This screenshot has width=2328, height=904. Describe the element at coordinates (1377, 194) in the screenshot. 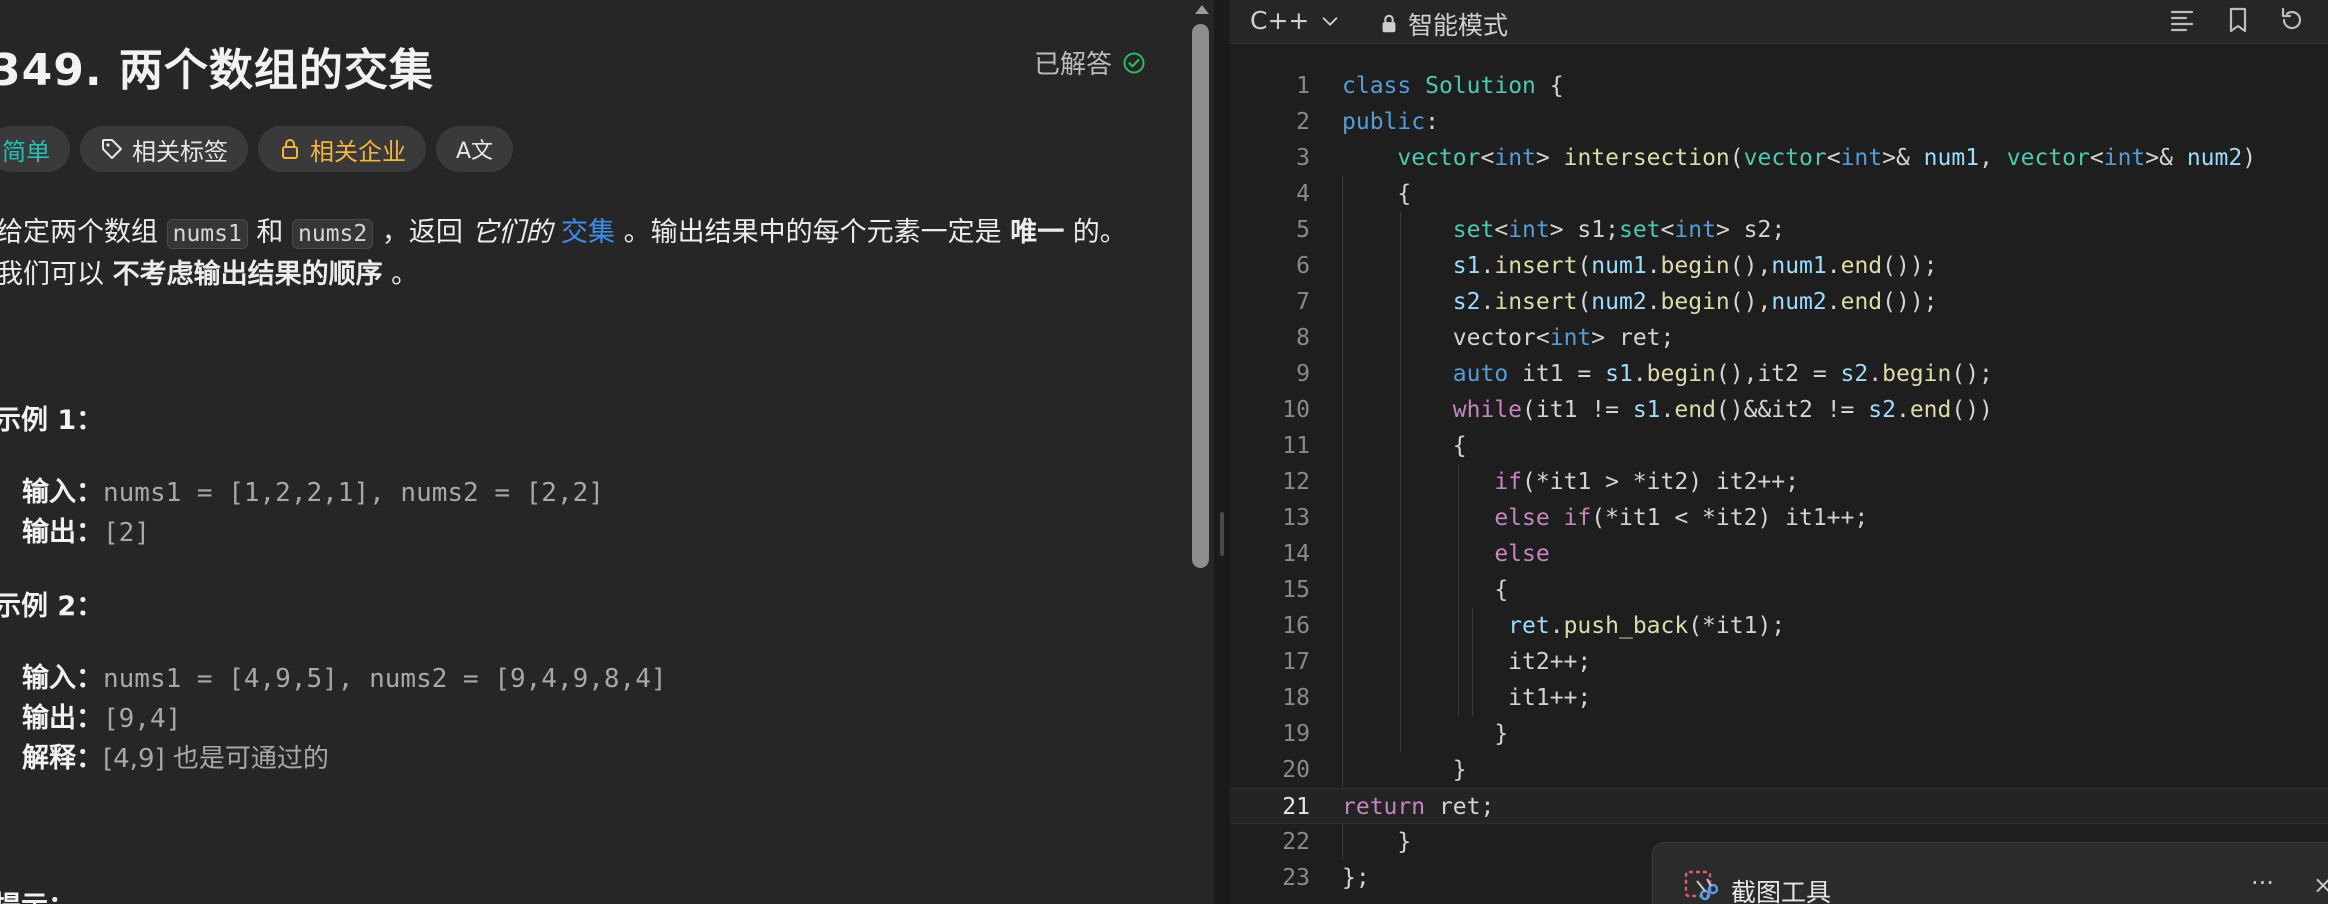

I see `code-text: {` at that location.